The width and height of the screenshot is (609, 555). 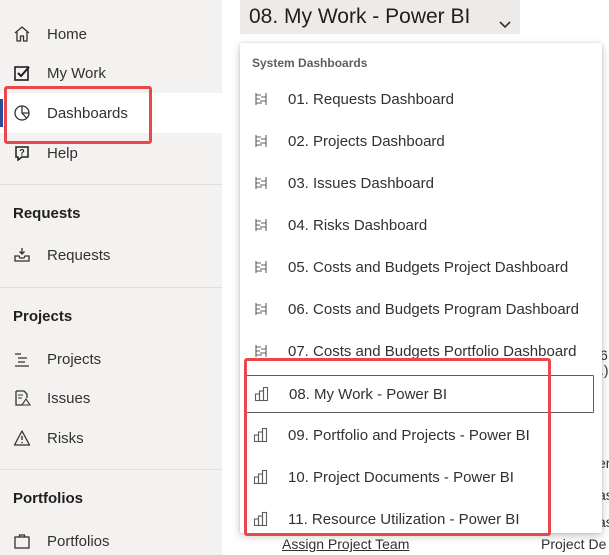 I want to click on dropdown-item-label: 09. Portfolio and Projects - Power BI, so click(x=409, y=435).